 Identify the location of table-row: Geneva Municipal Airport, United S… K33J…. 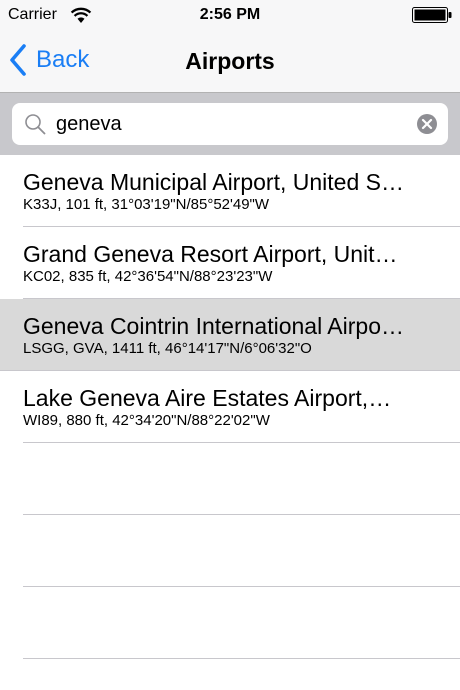
(241, 191).